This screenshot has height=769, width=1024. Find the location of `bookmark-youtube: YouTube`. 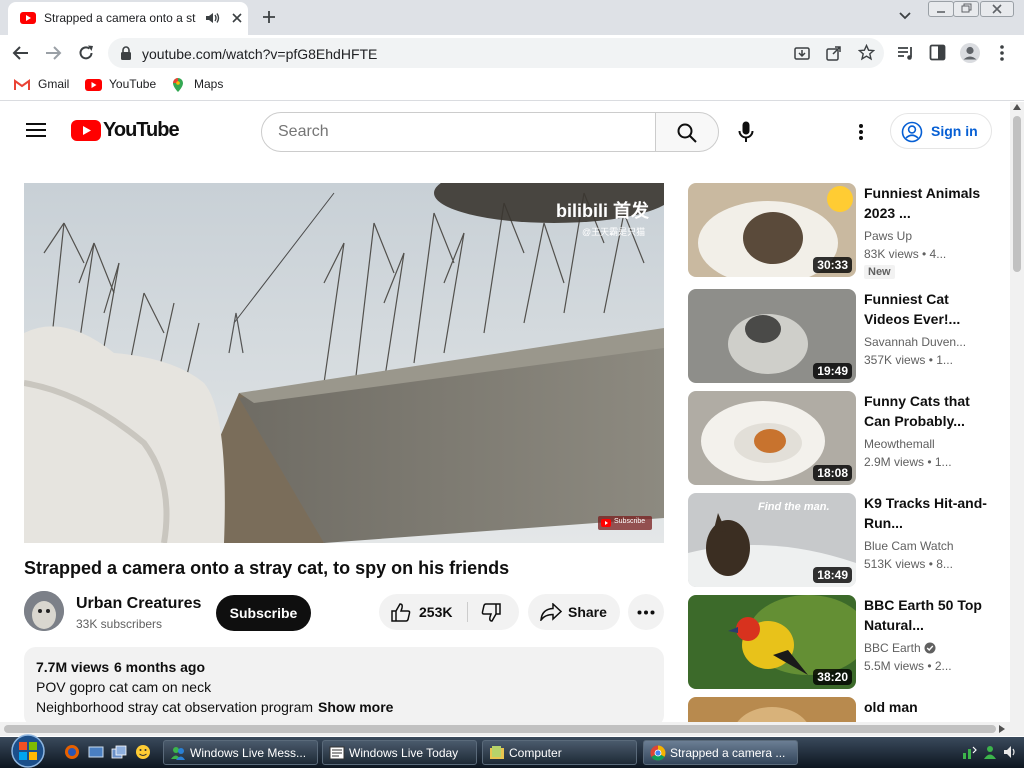

bookmark-youtube: YouTube is located at coordinates (132, 84).